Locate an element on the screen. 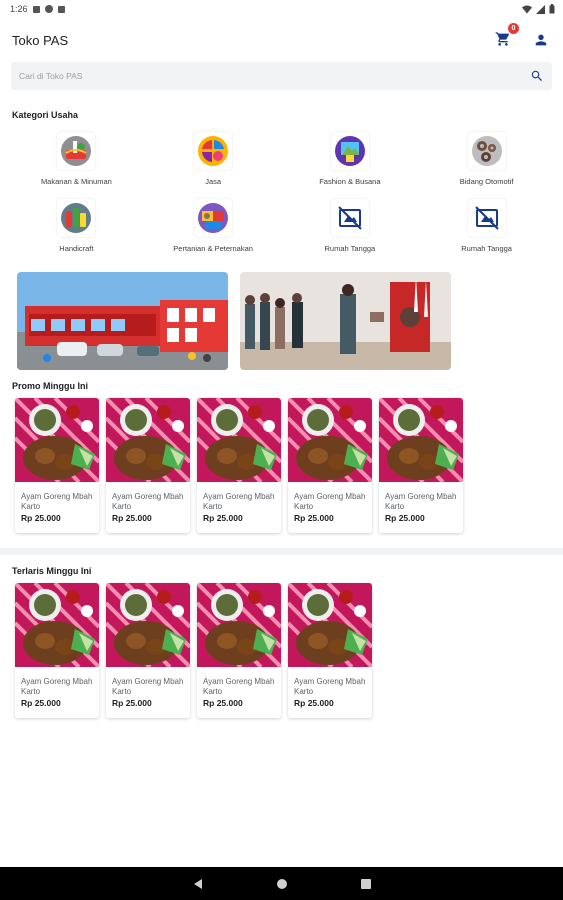 This screenshot has width=563, height=900. search-icon is located at coordinates (537, 76).